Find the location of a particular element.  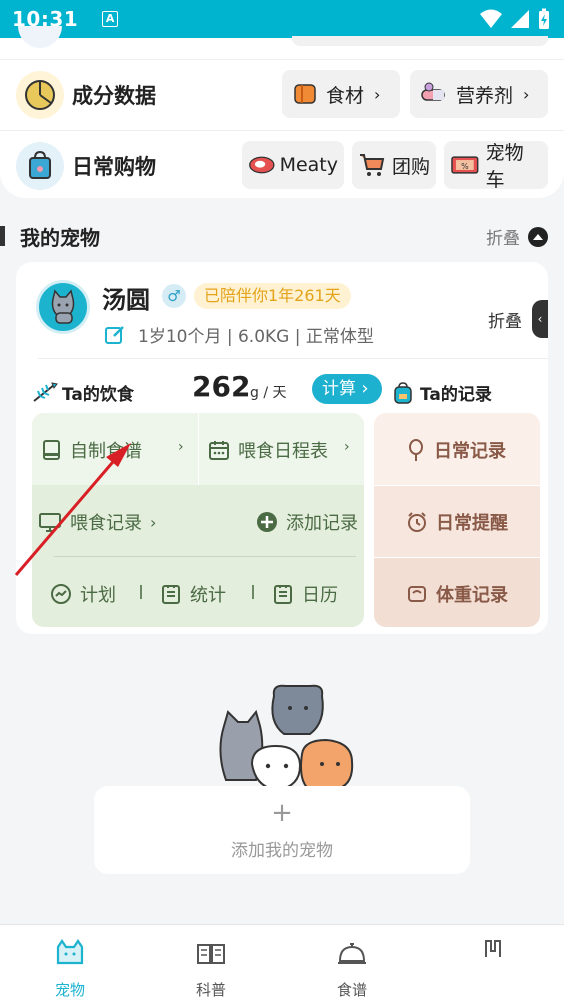

daily-shopping-row: 日常购物 Meaty 团购 % 宠物车 is located at coordinates (282, 166).